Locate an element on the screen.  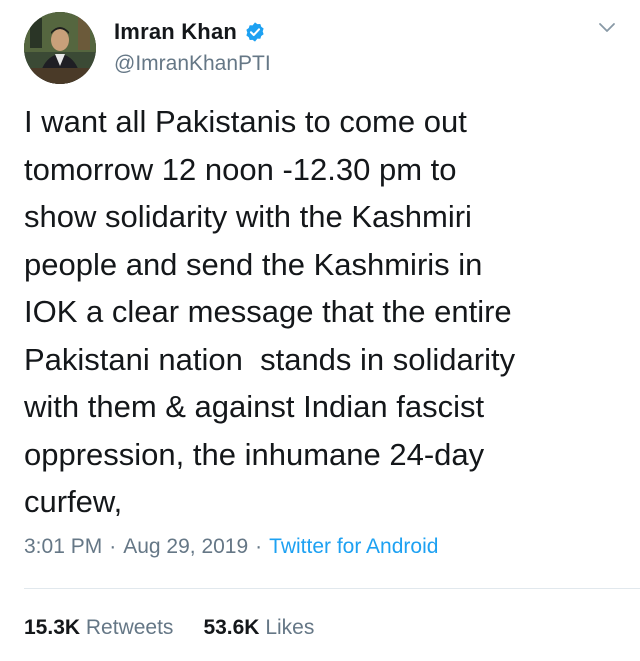
retweets-count: 15.3K is located at coordinates (52, 627).